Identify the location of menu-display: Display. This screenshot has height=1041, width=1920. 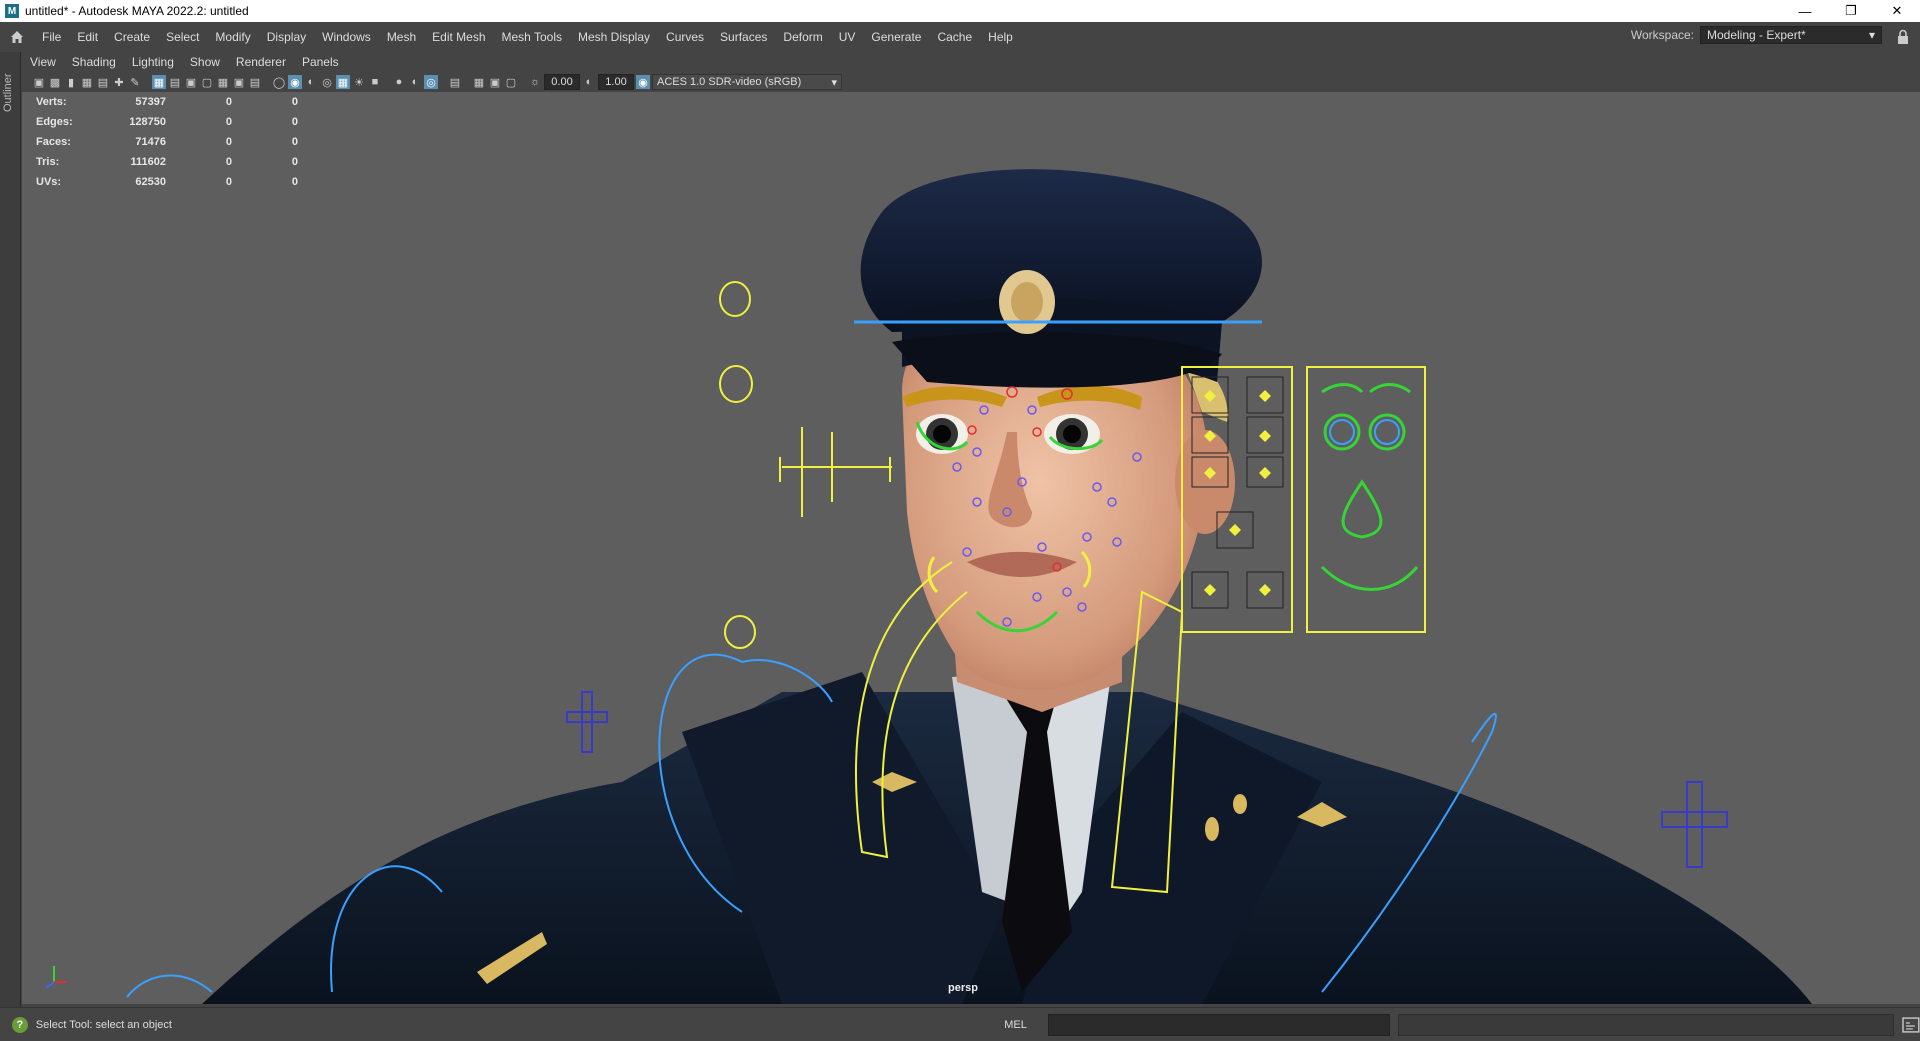
(286, 37).